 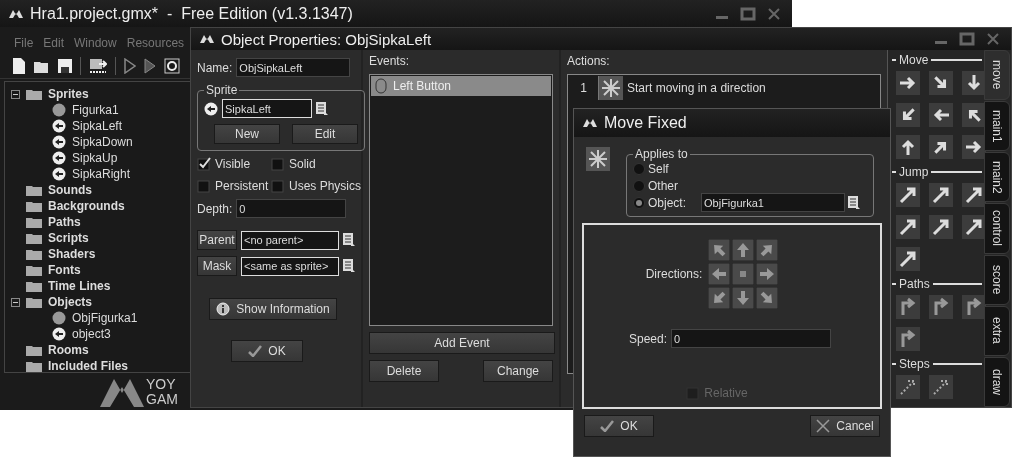 What do you see at coordinates (88, 365) in the screenshot?
I see `tree-item: Included Files` at bounding box center [88, 365].